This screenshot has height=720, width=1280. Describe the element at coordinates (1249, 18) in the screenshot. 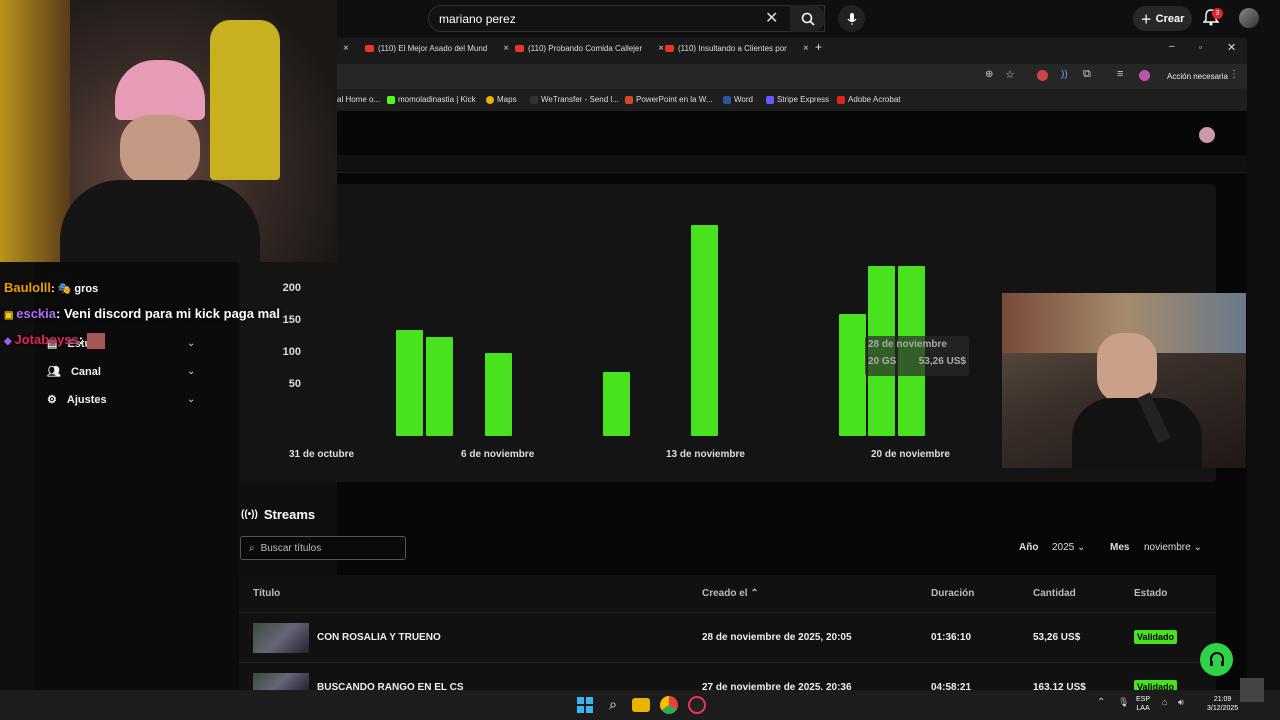

I see `avatar` at that location.